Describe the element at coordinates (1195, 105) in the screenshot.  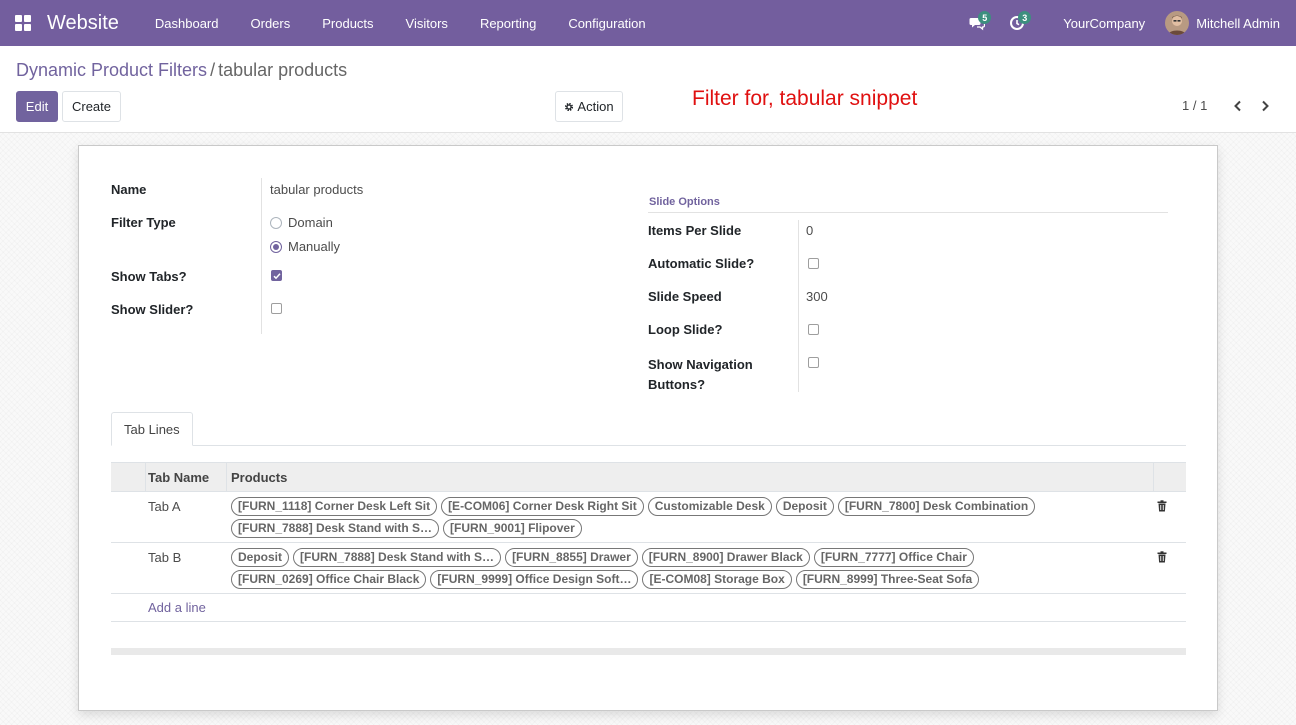
I see `pager-value: 1 / 1` at that location.